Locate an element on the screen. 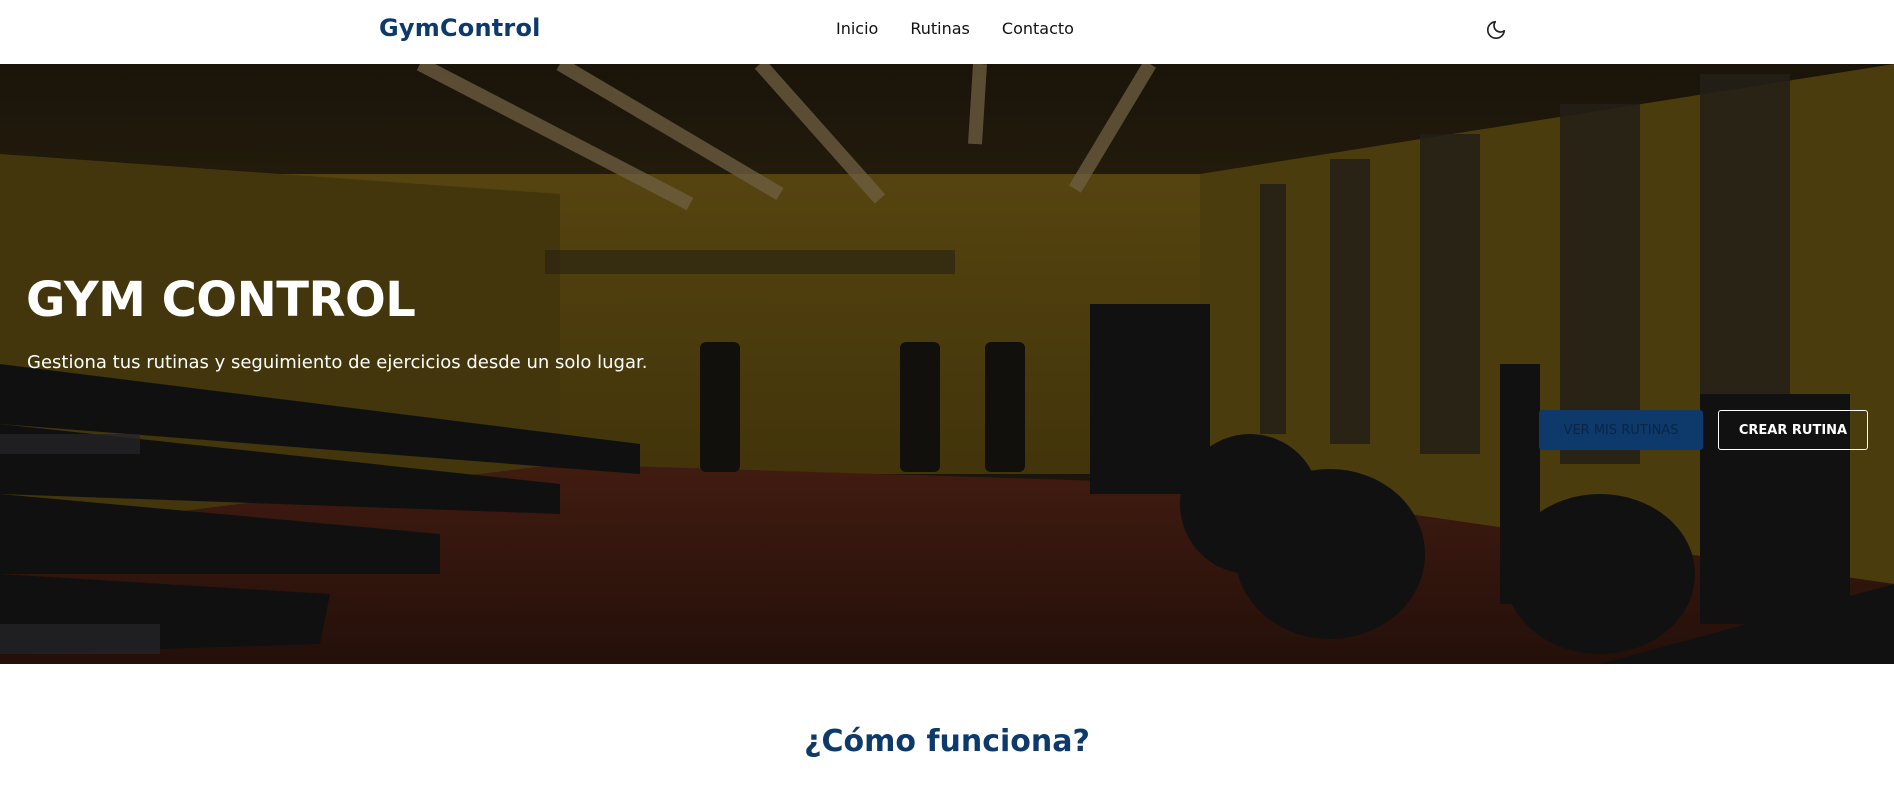 The height and width of the screenshot is (806, 1894). create-routine-button: CREAR RUTINA is located at coordinates (1793, 430).